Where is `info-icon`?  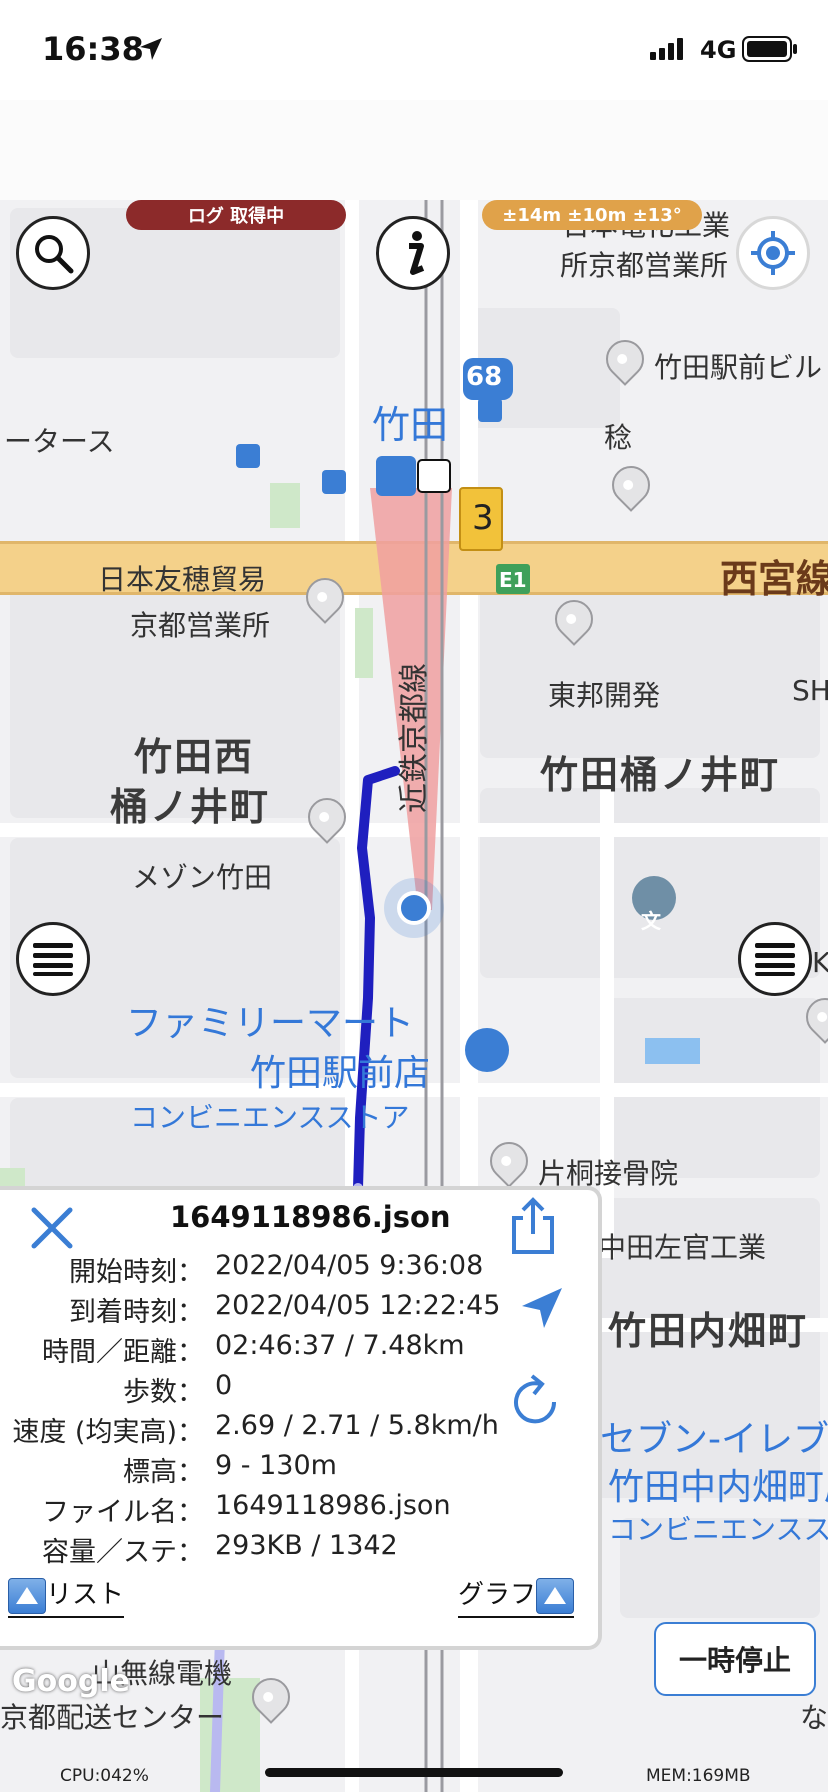 info-icon is located at coordinates (417, 253).